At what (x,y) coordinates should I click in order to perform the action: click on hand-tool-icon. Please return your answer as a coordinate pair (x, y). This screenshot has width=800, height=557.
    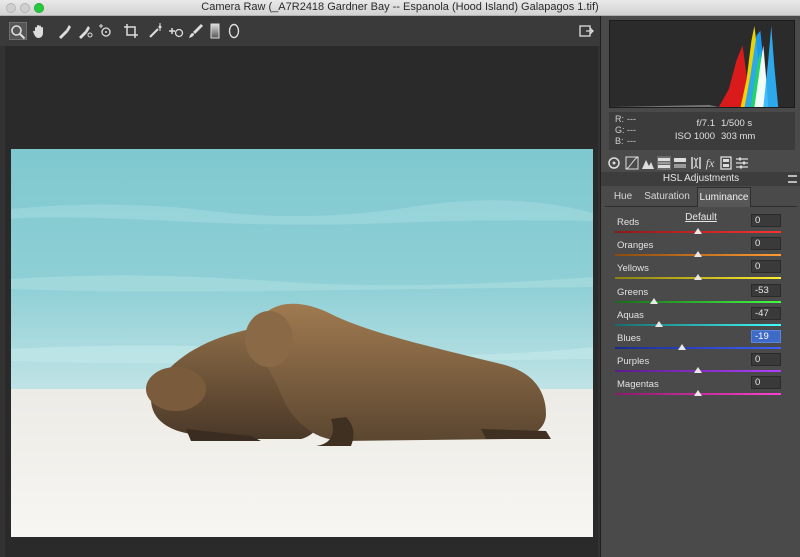
    Looking at the image, I should click on (39, 31).